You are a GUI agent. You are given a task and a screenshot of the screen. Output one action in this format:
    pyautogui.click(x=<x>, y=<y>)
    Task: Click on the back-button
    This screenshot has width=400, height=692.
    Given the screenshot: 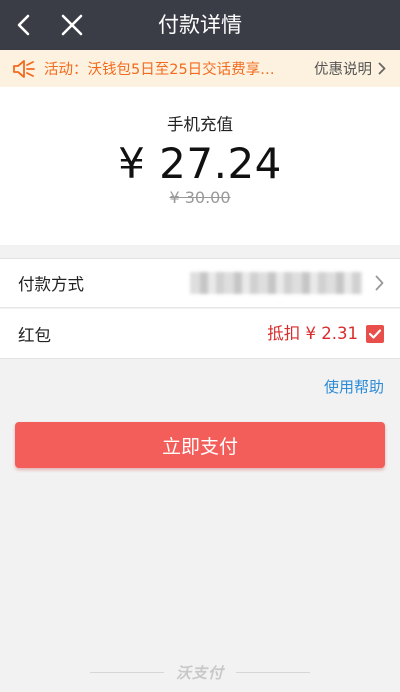 What is the action you would take?
    pyautogui.click(x=24, y=25)
    